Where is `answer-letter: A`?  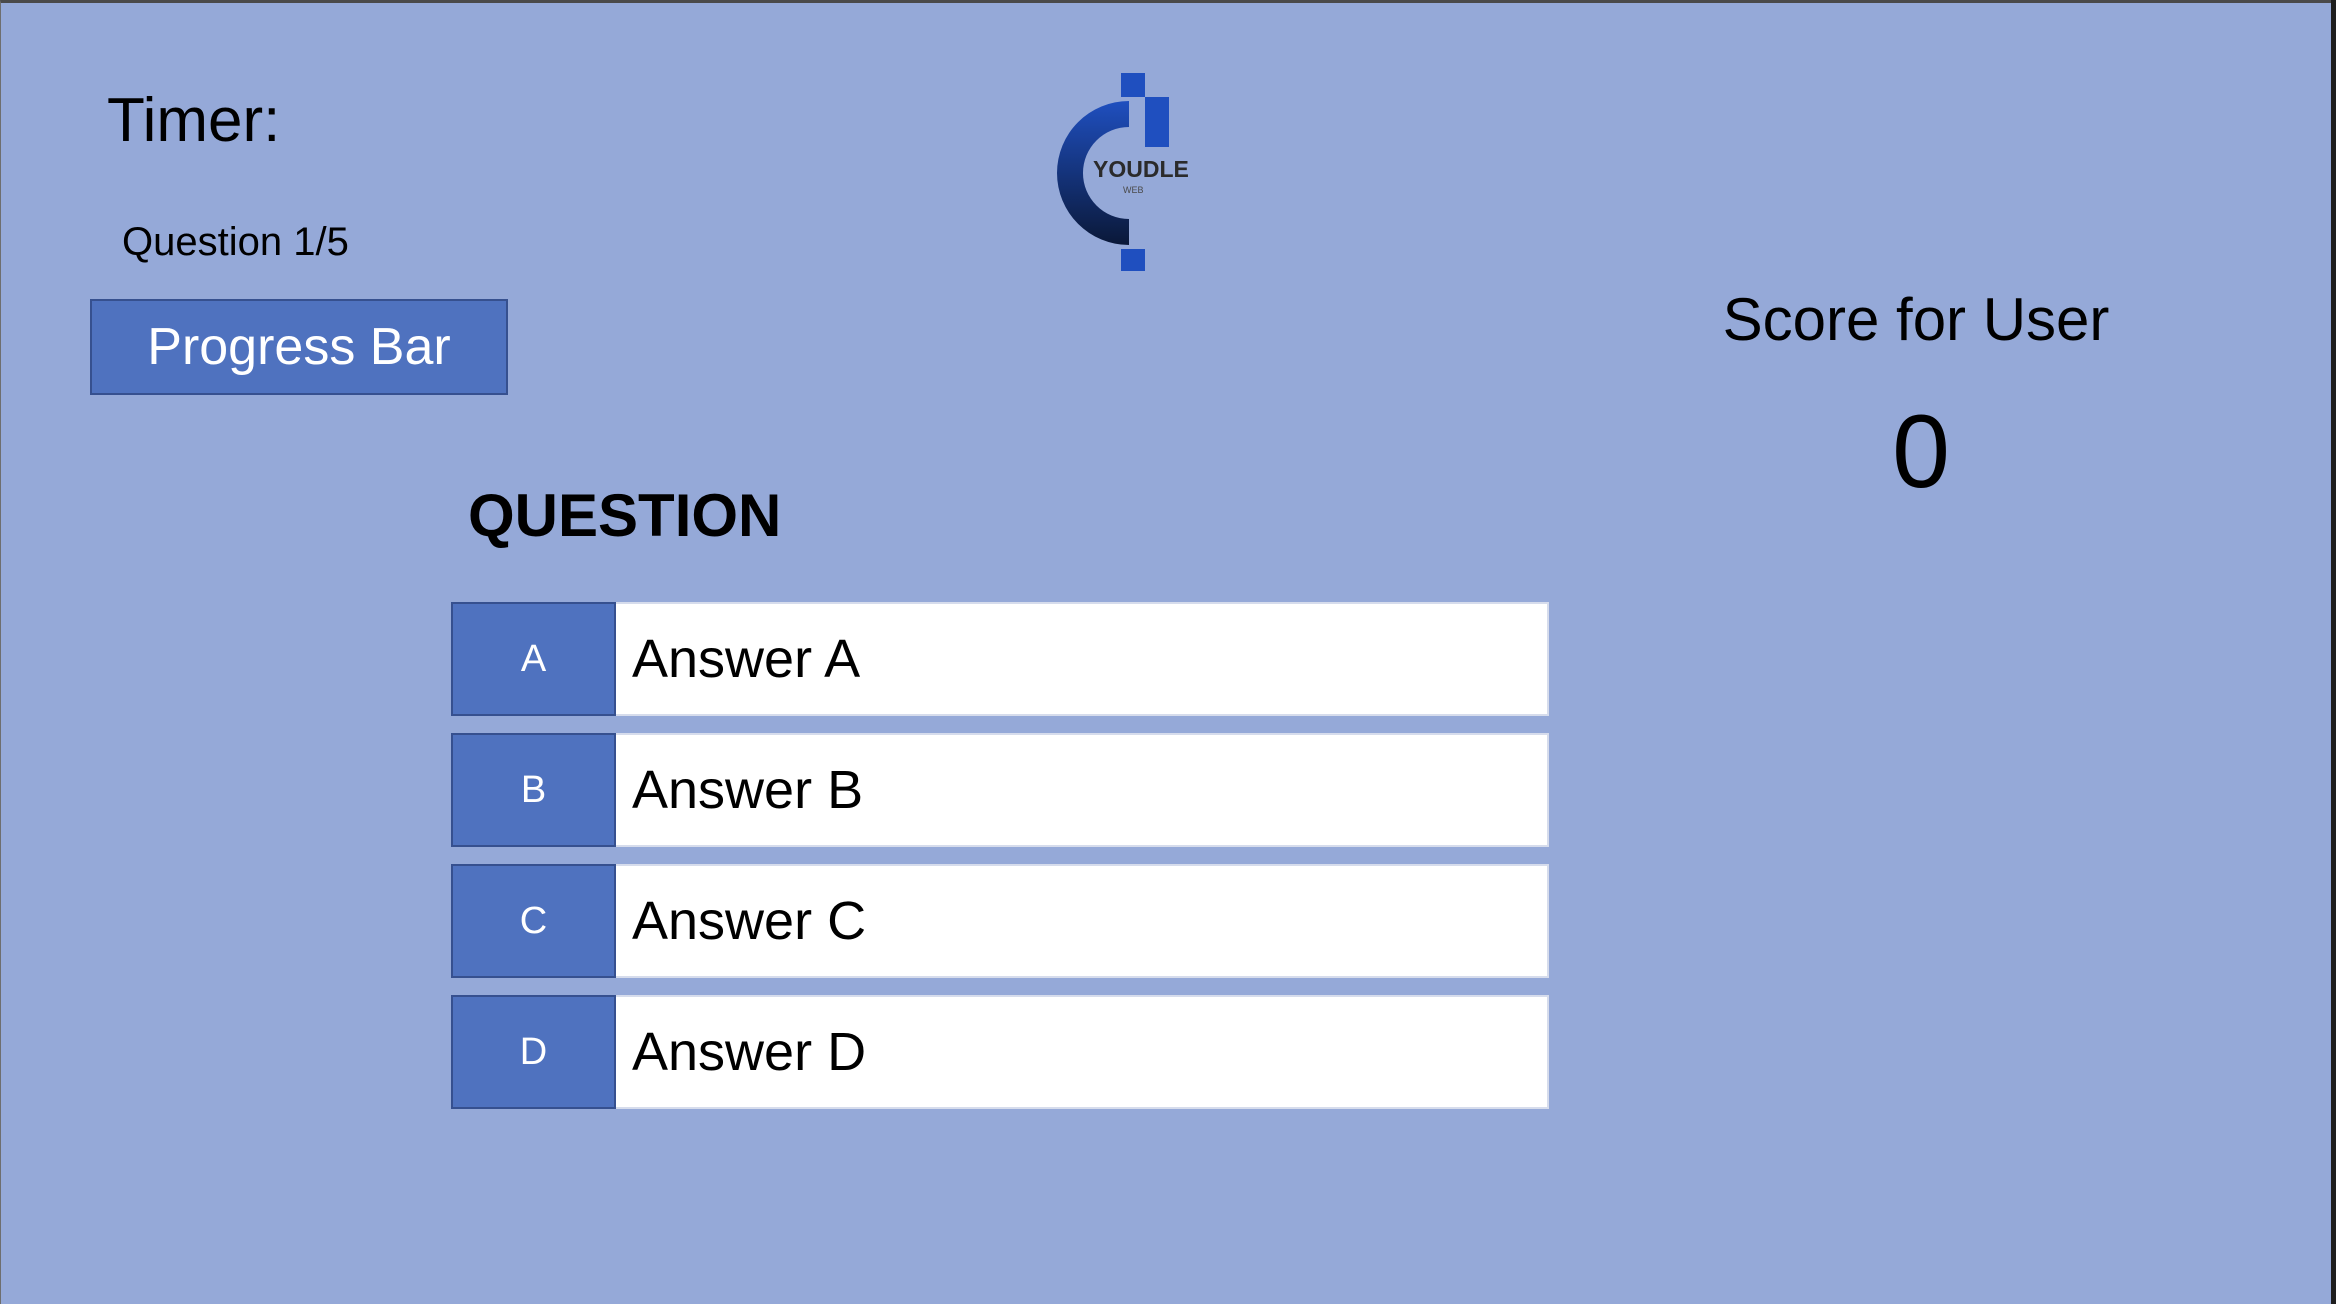 answer-letter: A is located at coordinates (533, 659).